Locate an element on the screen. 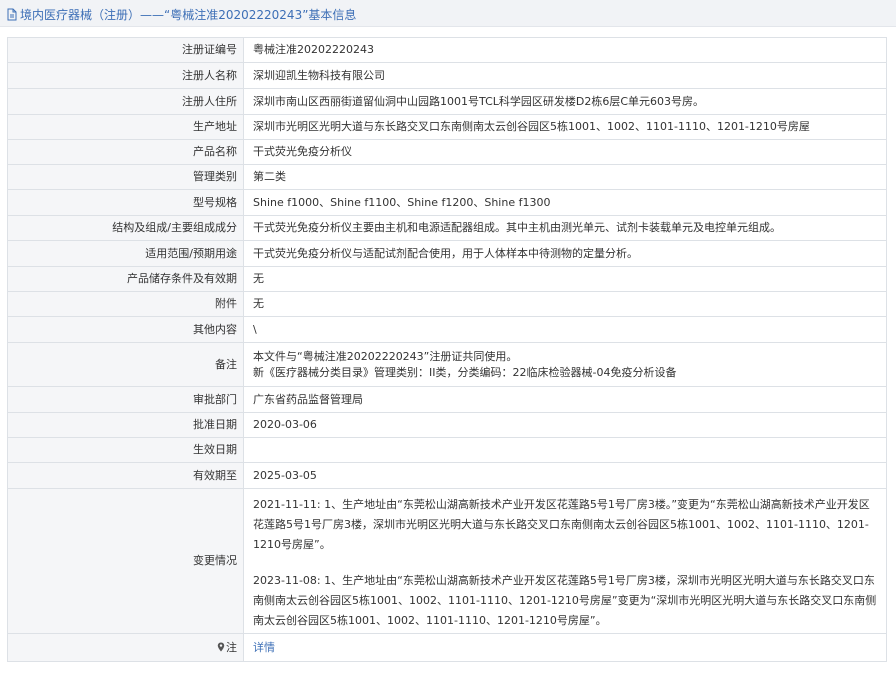 The width and height of the screenshot is (896, 674). page-title: 境内医疗器械（注册）——“粤械注准20202220243”基本信息 is located at coordinates (181, 14).